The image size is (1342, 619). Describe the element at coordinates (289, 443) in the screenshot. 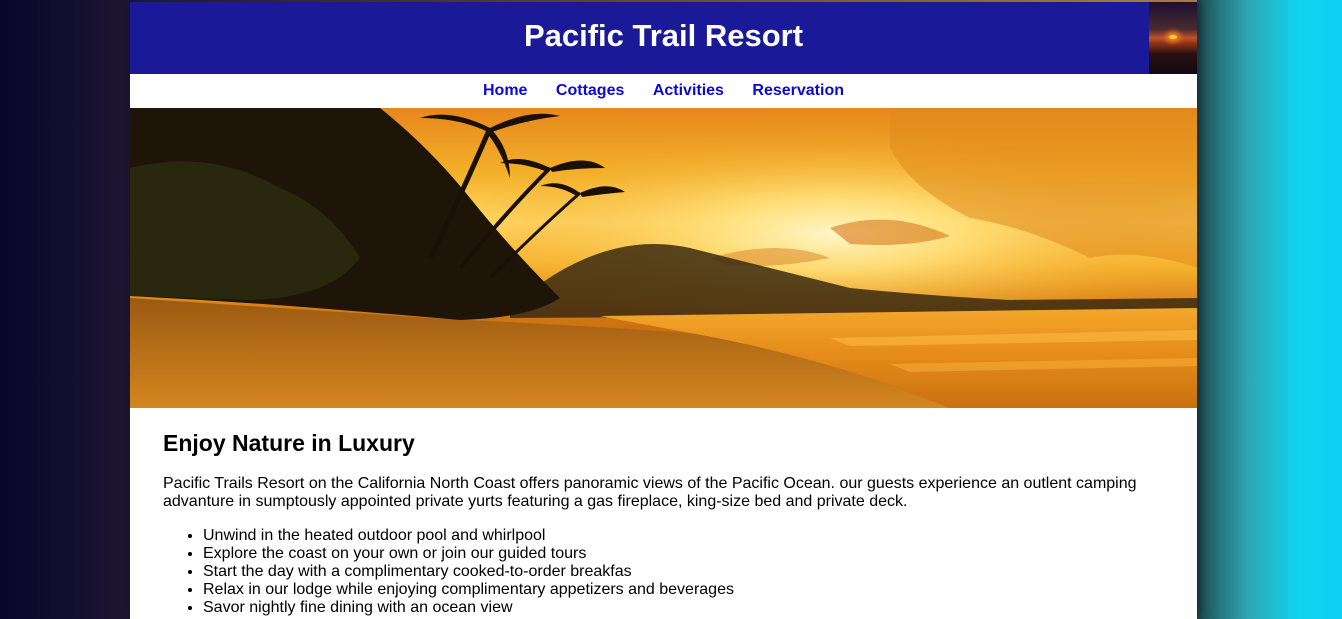

I see `page-heading: Enjoy Nature in Luxury` at that location.